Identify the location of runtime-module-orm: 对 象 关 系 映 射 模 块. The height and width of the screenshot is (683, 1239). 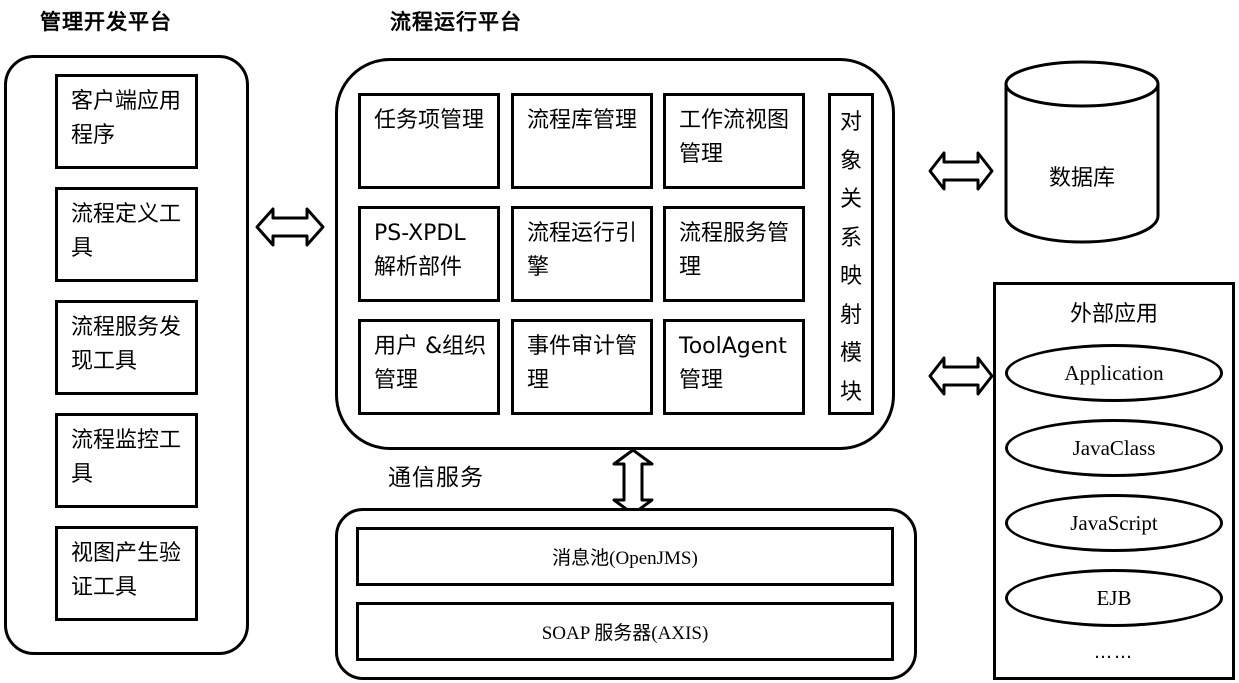
(851, 254).